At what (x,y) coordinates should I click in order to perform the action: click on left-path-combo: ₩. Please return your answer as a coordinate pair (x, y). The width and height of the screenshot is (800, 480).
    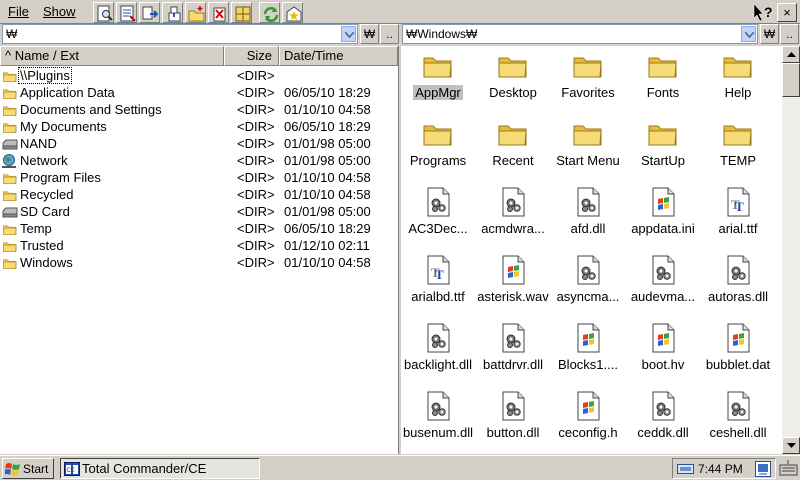
    Looking at the image, I should click on (180, 34).